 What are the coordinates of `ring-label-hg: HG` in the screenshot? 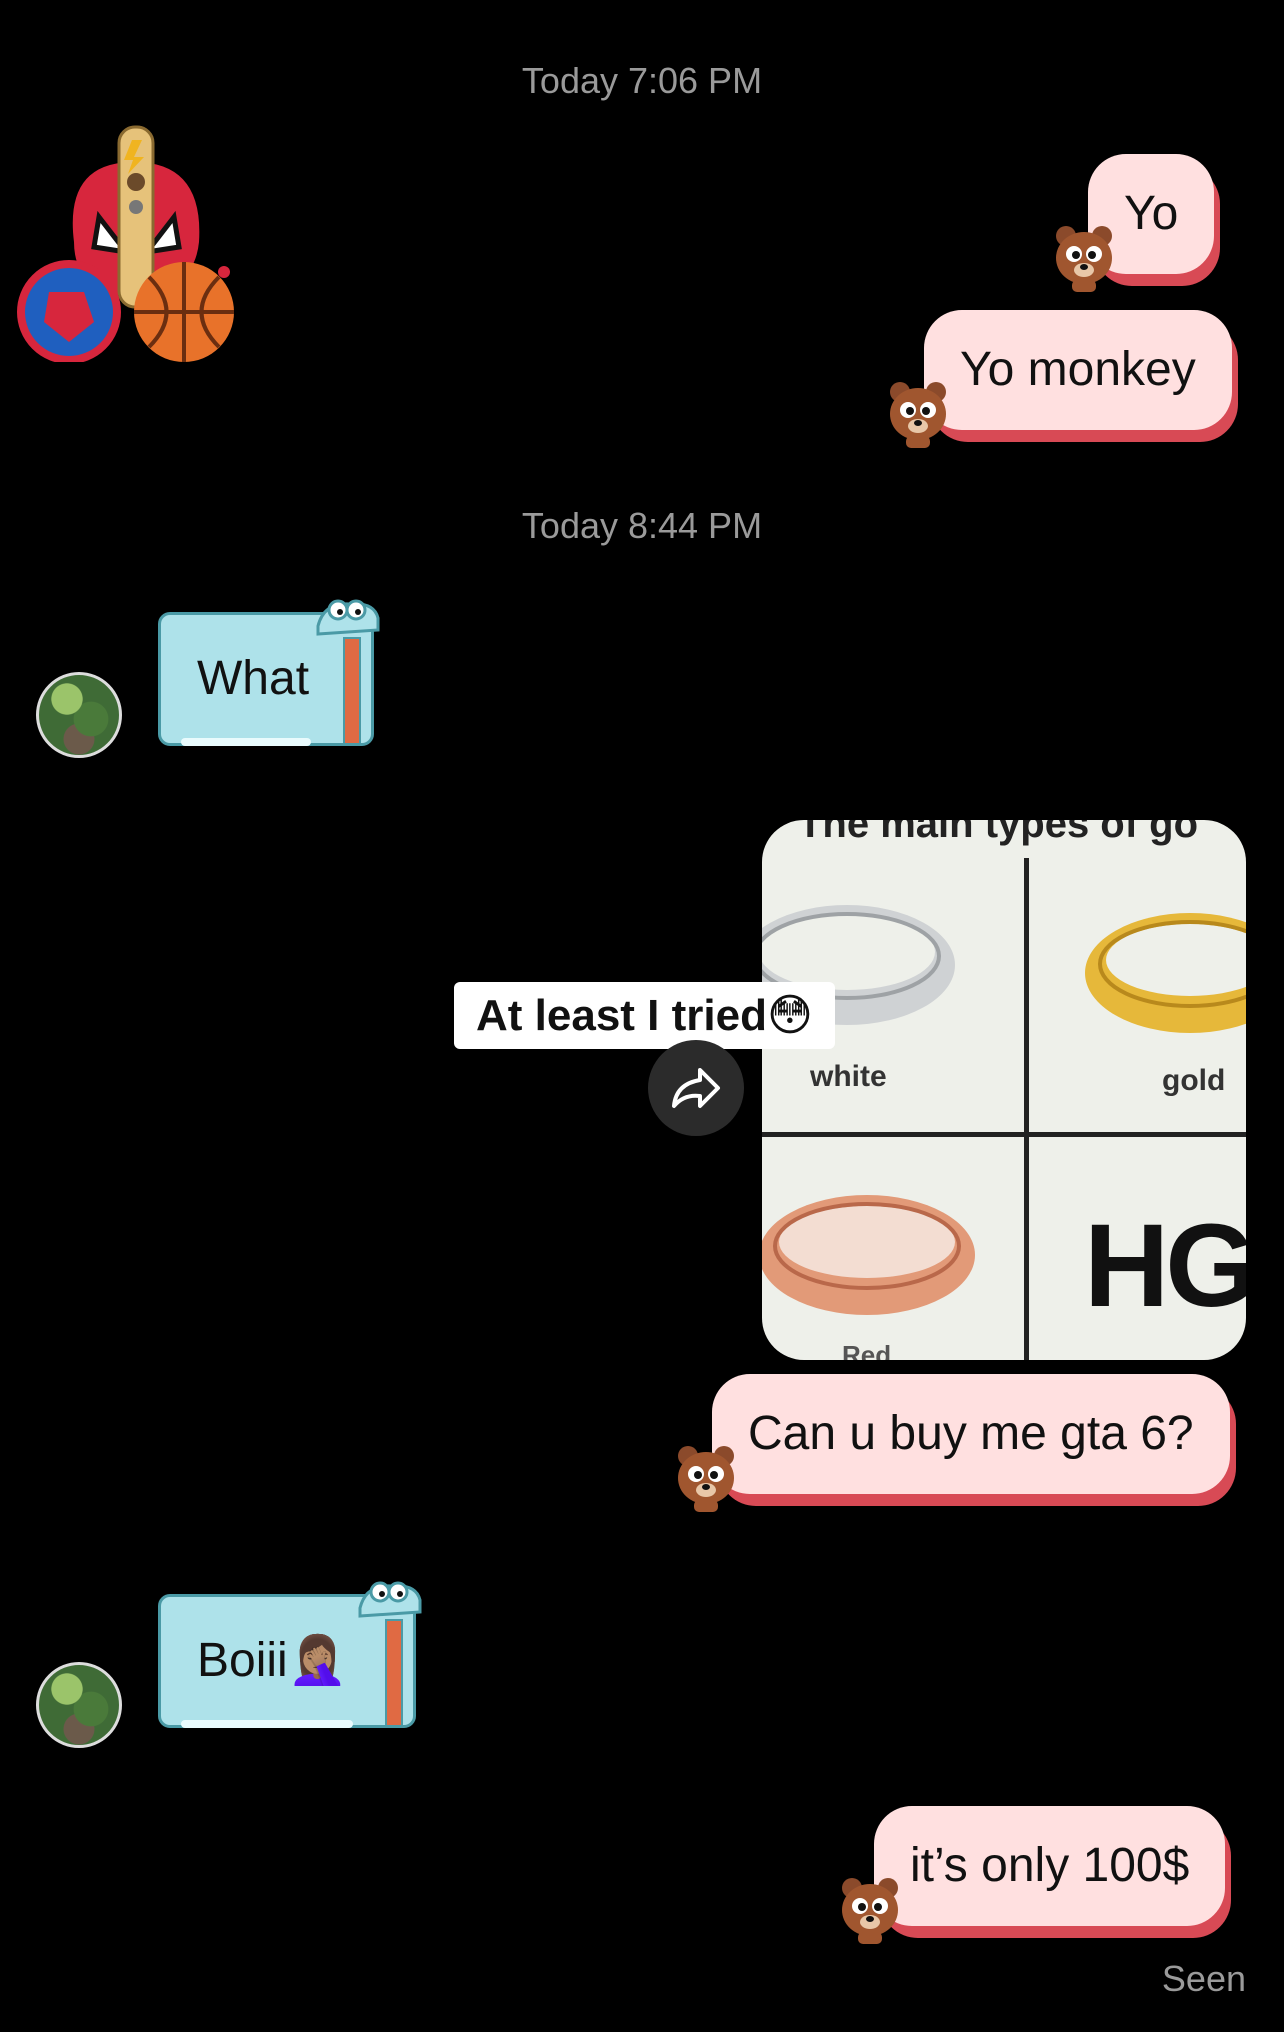 It's located at (1165, 1266).